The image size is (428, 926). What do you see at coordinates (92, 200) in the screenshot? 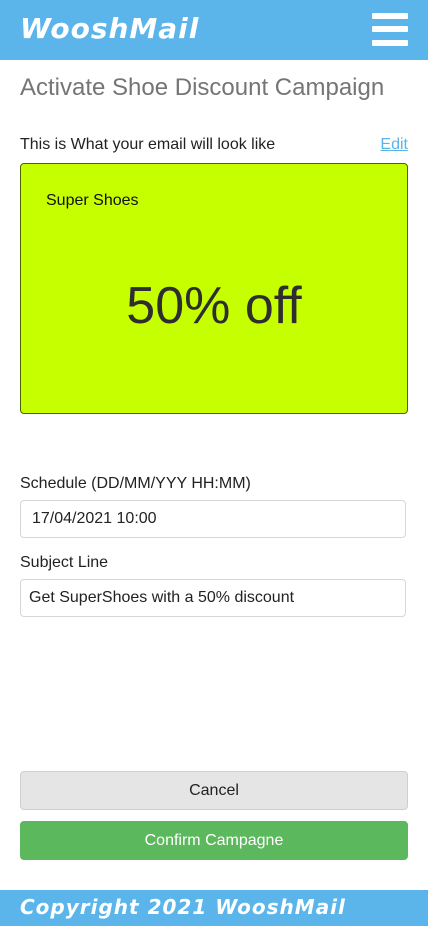
I see `email-brand-name: Super Shoes` at bounding box center [92, 200].